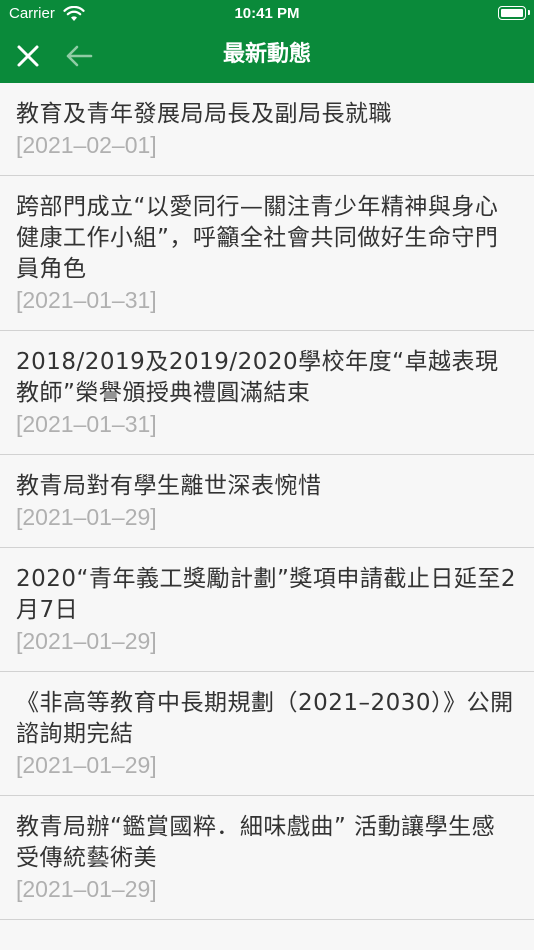 The width and height of the screenshot is (534, 950). I want to click on news-item: 2020“青年義工獎勵計劃”獎項申請截止日延至2月7日 [2021–01–29], so click(267, 610).